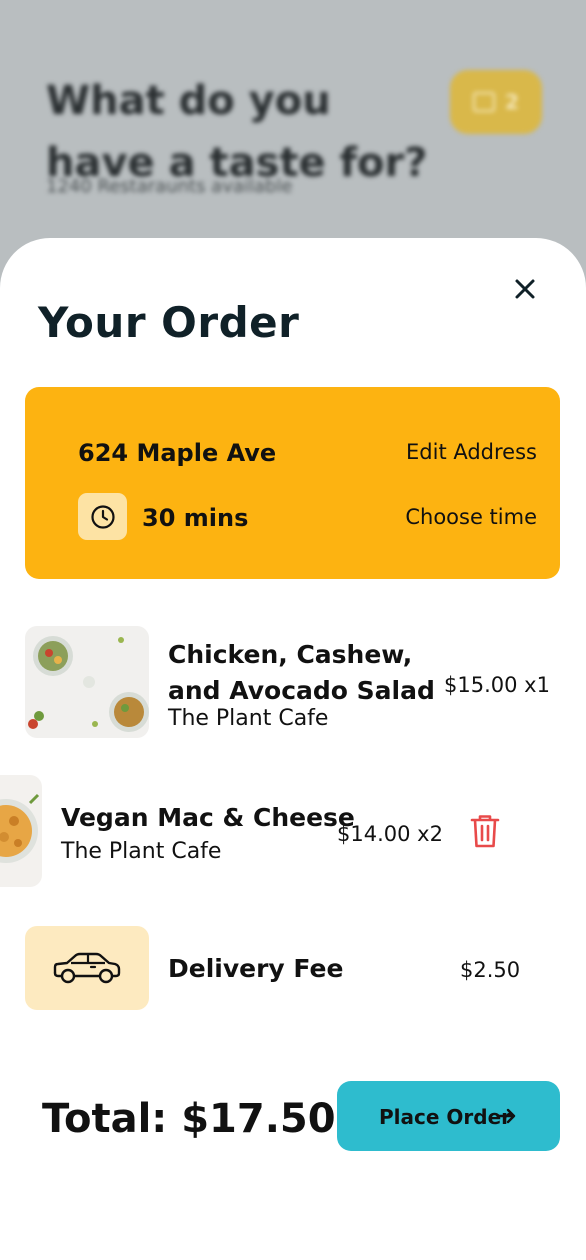  I want to click on delivery-icon-box, so click(87, 968).